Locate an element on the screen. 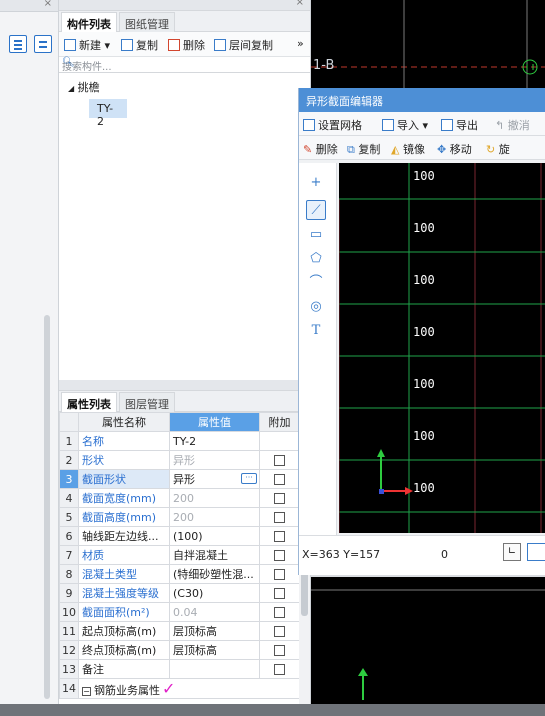 The height and width of the screenshot is (716, 545). editor-delete-button: ✎ 删除 is located at coordinates (320, 149).